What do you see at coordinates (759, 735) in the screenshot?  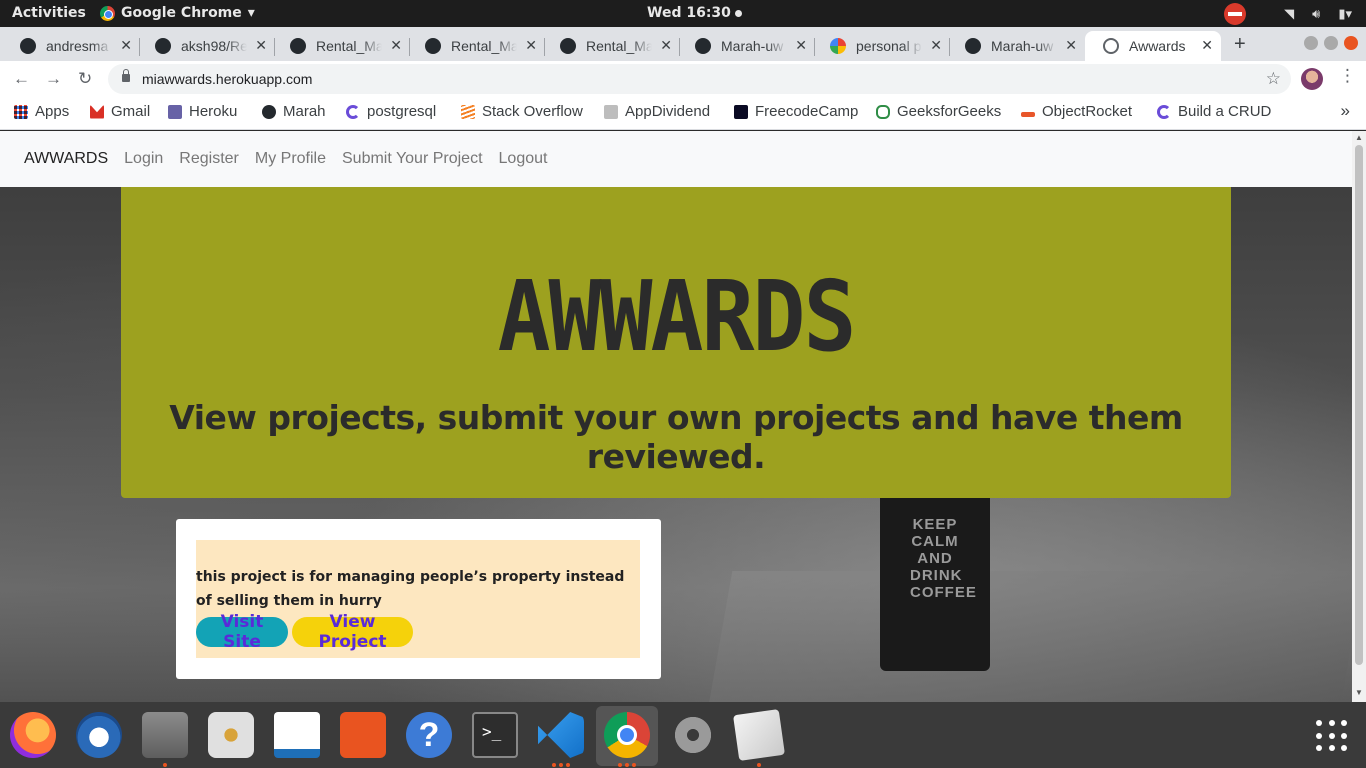 I see `image-viewer-icon` at bounding box center [759, 735].